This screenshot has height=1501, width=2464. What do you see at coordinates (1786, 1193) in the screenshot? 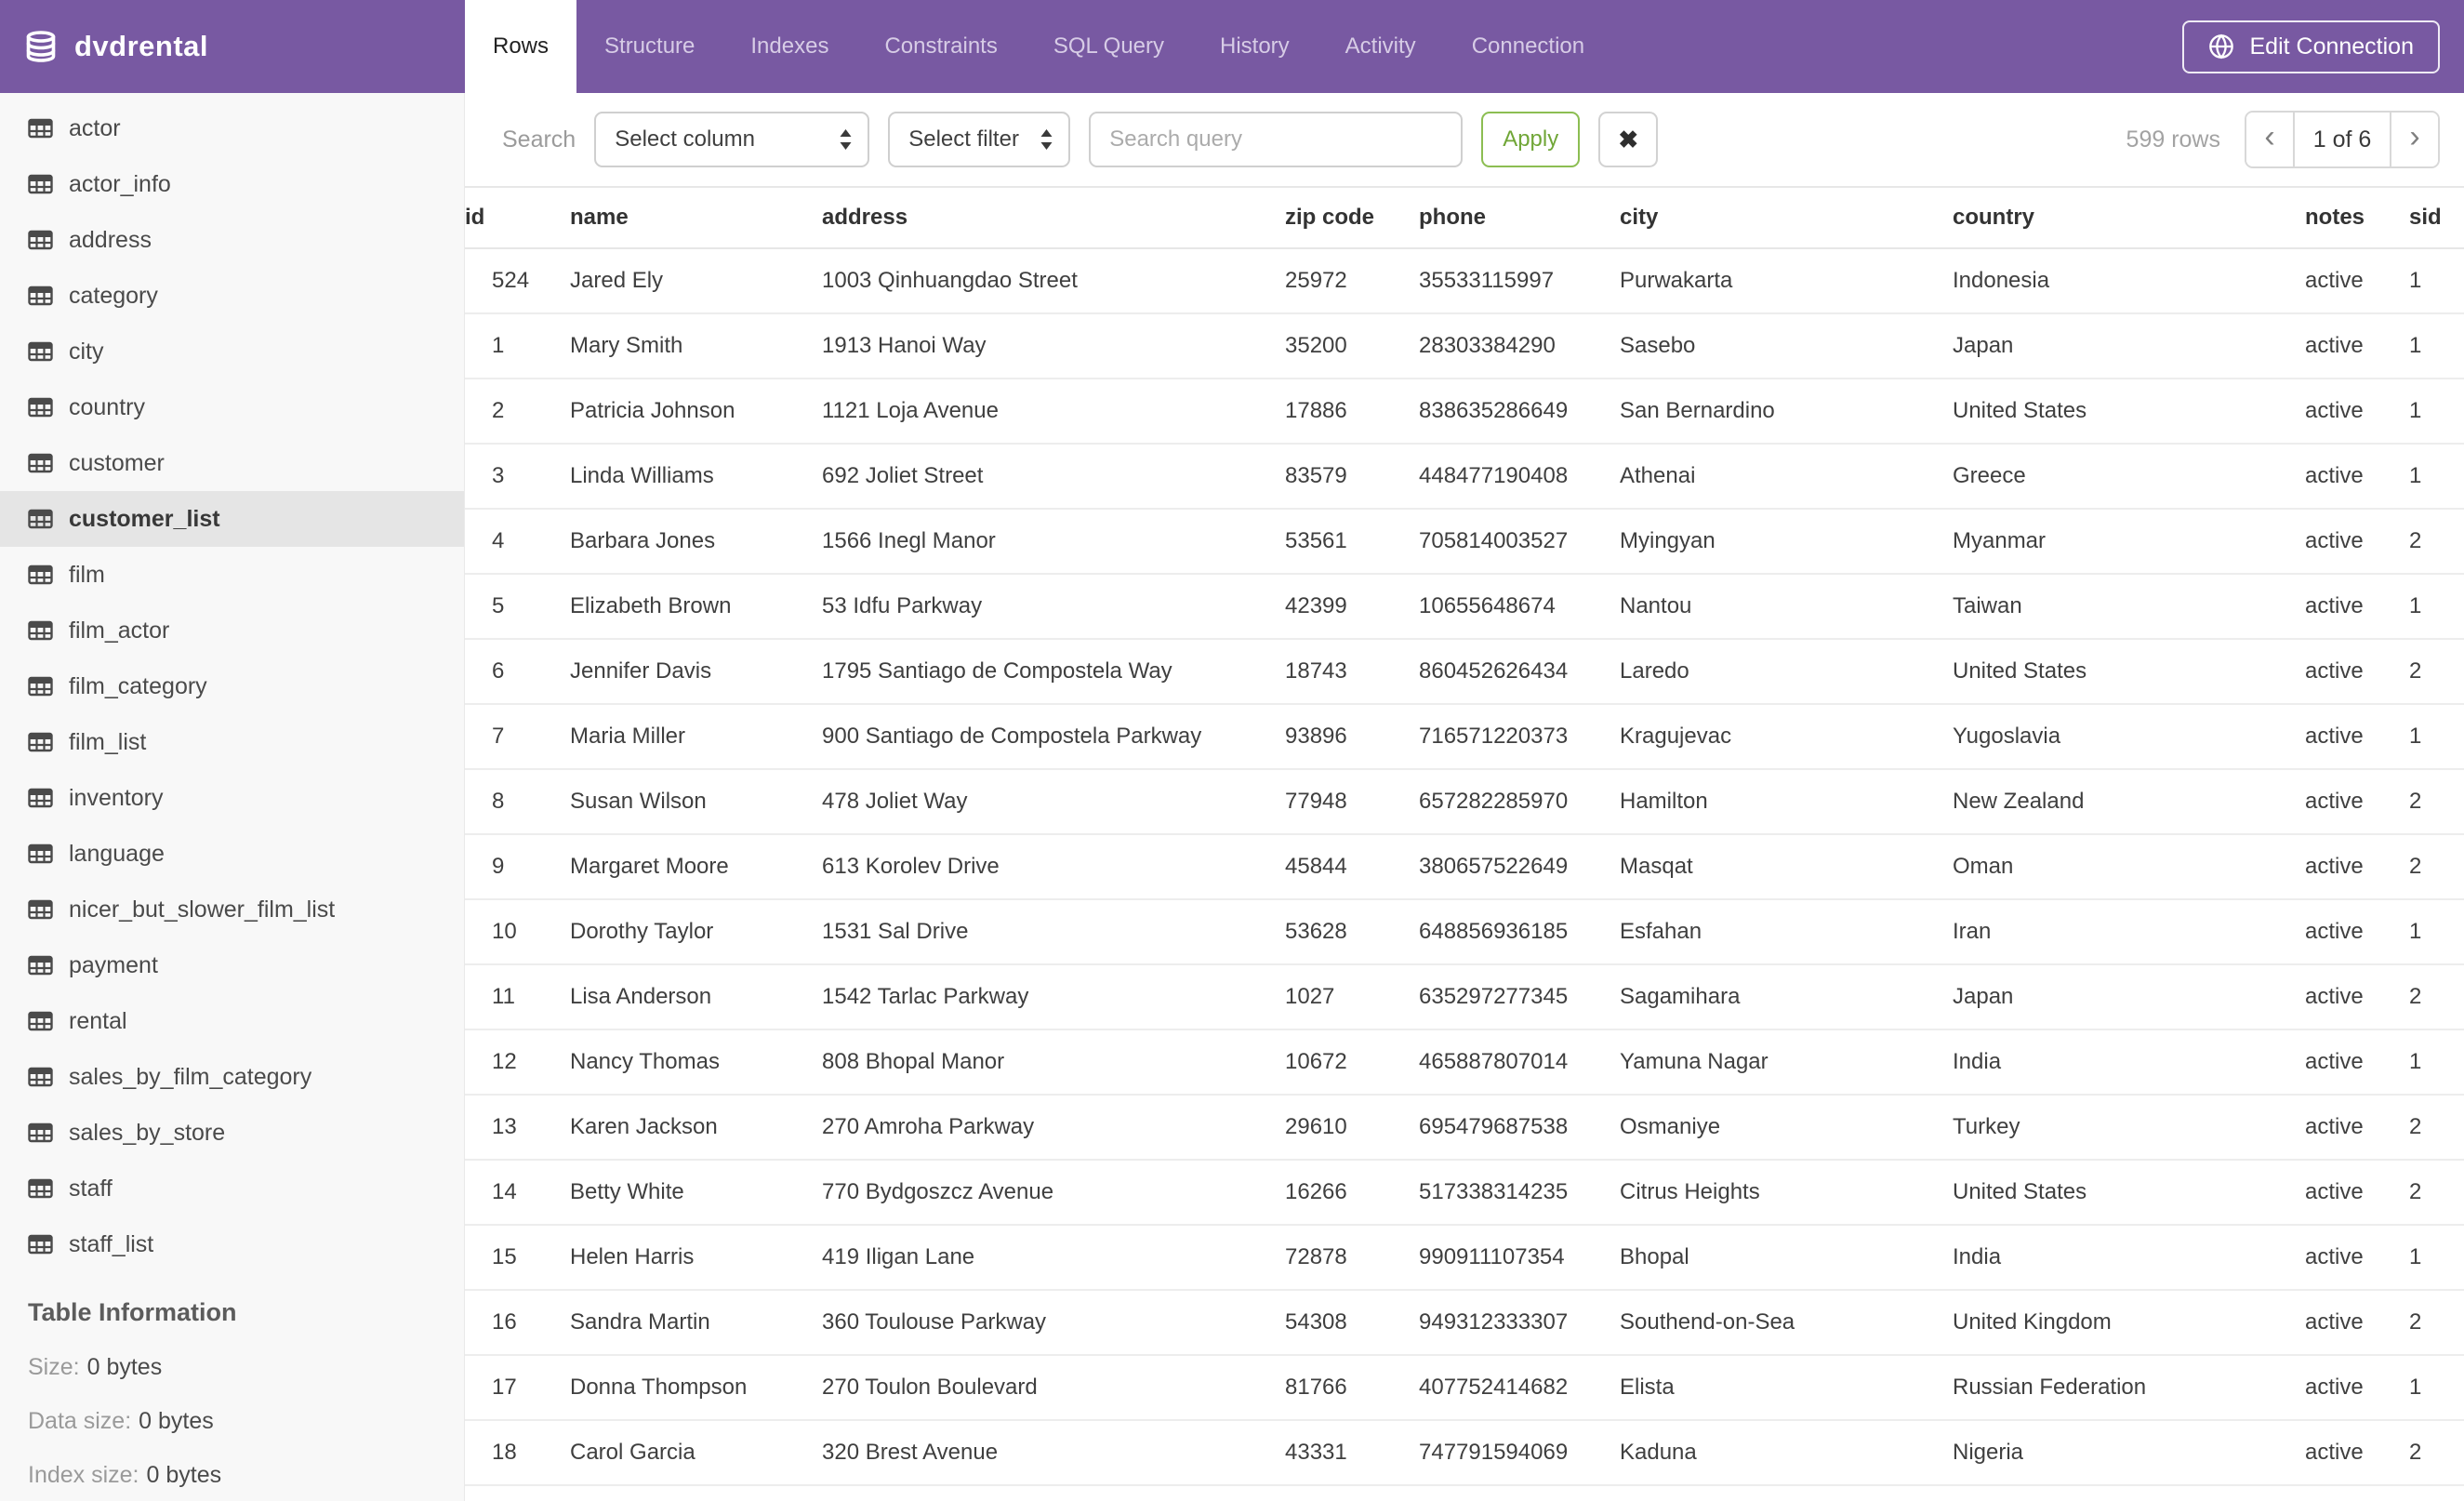
I see `cell-city: Citrus Heights` at bounding box center [1786, 1193].